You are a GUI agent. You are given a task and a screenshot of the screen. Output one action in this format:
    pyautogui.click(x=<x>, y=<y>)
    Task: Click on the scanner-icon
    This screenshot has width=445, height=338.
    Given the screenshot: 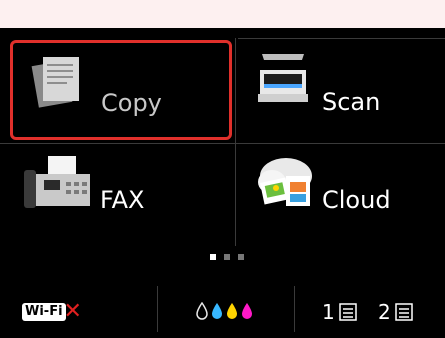 What is the action you would take?
    pyautogui.click(x=283, y=82)
    